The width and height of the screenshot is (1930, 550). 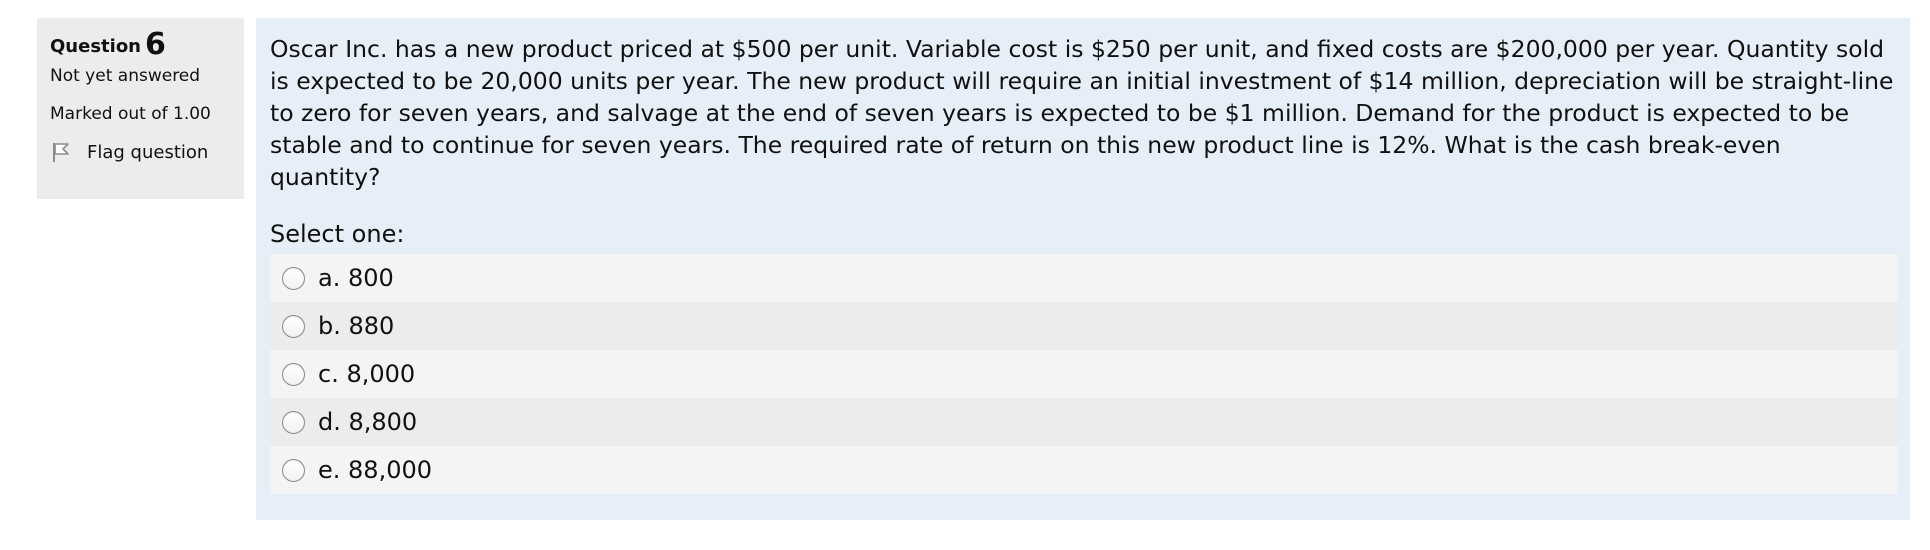 I want to click on answer-option-e: e. 88,000, so click(x=1084, y=470).